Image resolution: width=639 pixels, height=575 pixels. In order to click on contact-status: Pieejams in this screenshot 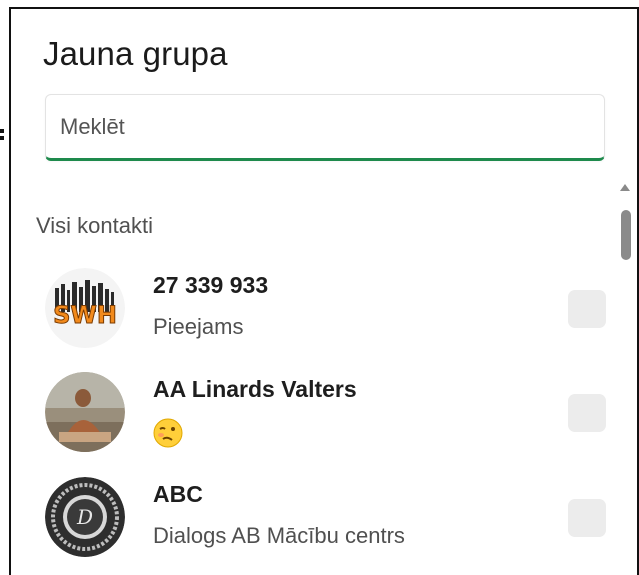, I will do `click(198, 326)`.